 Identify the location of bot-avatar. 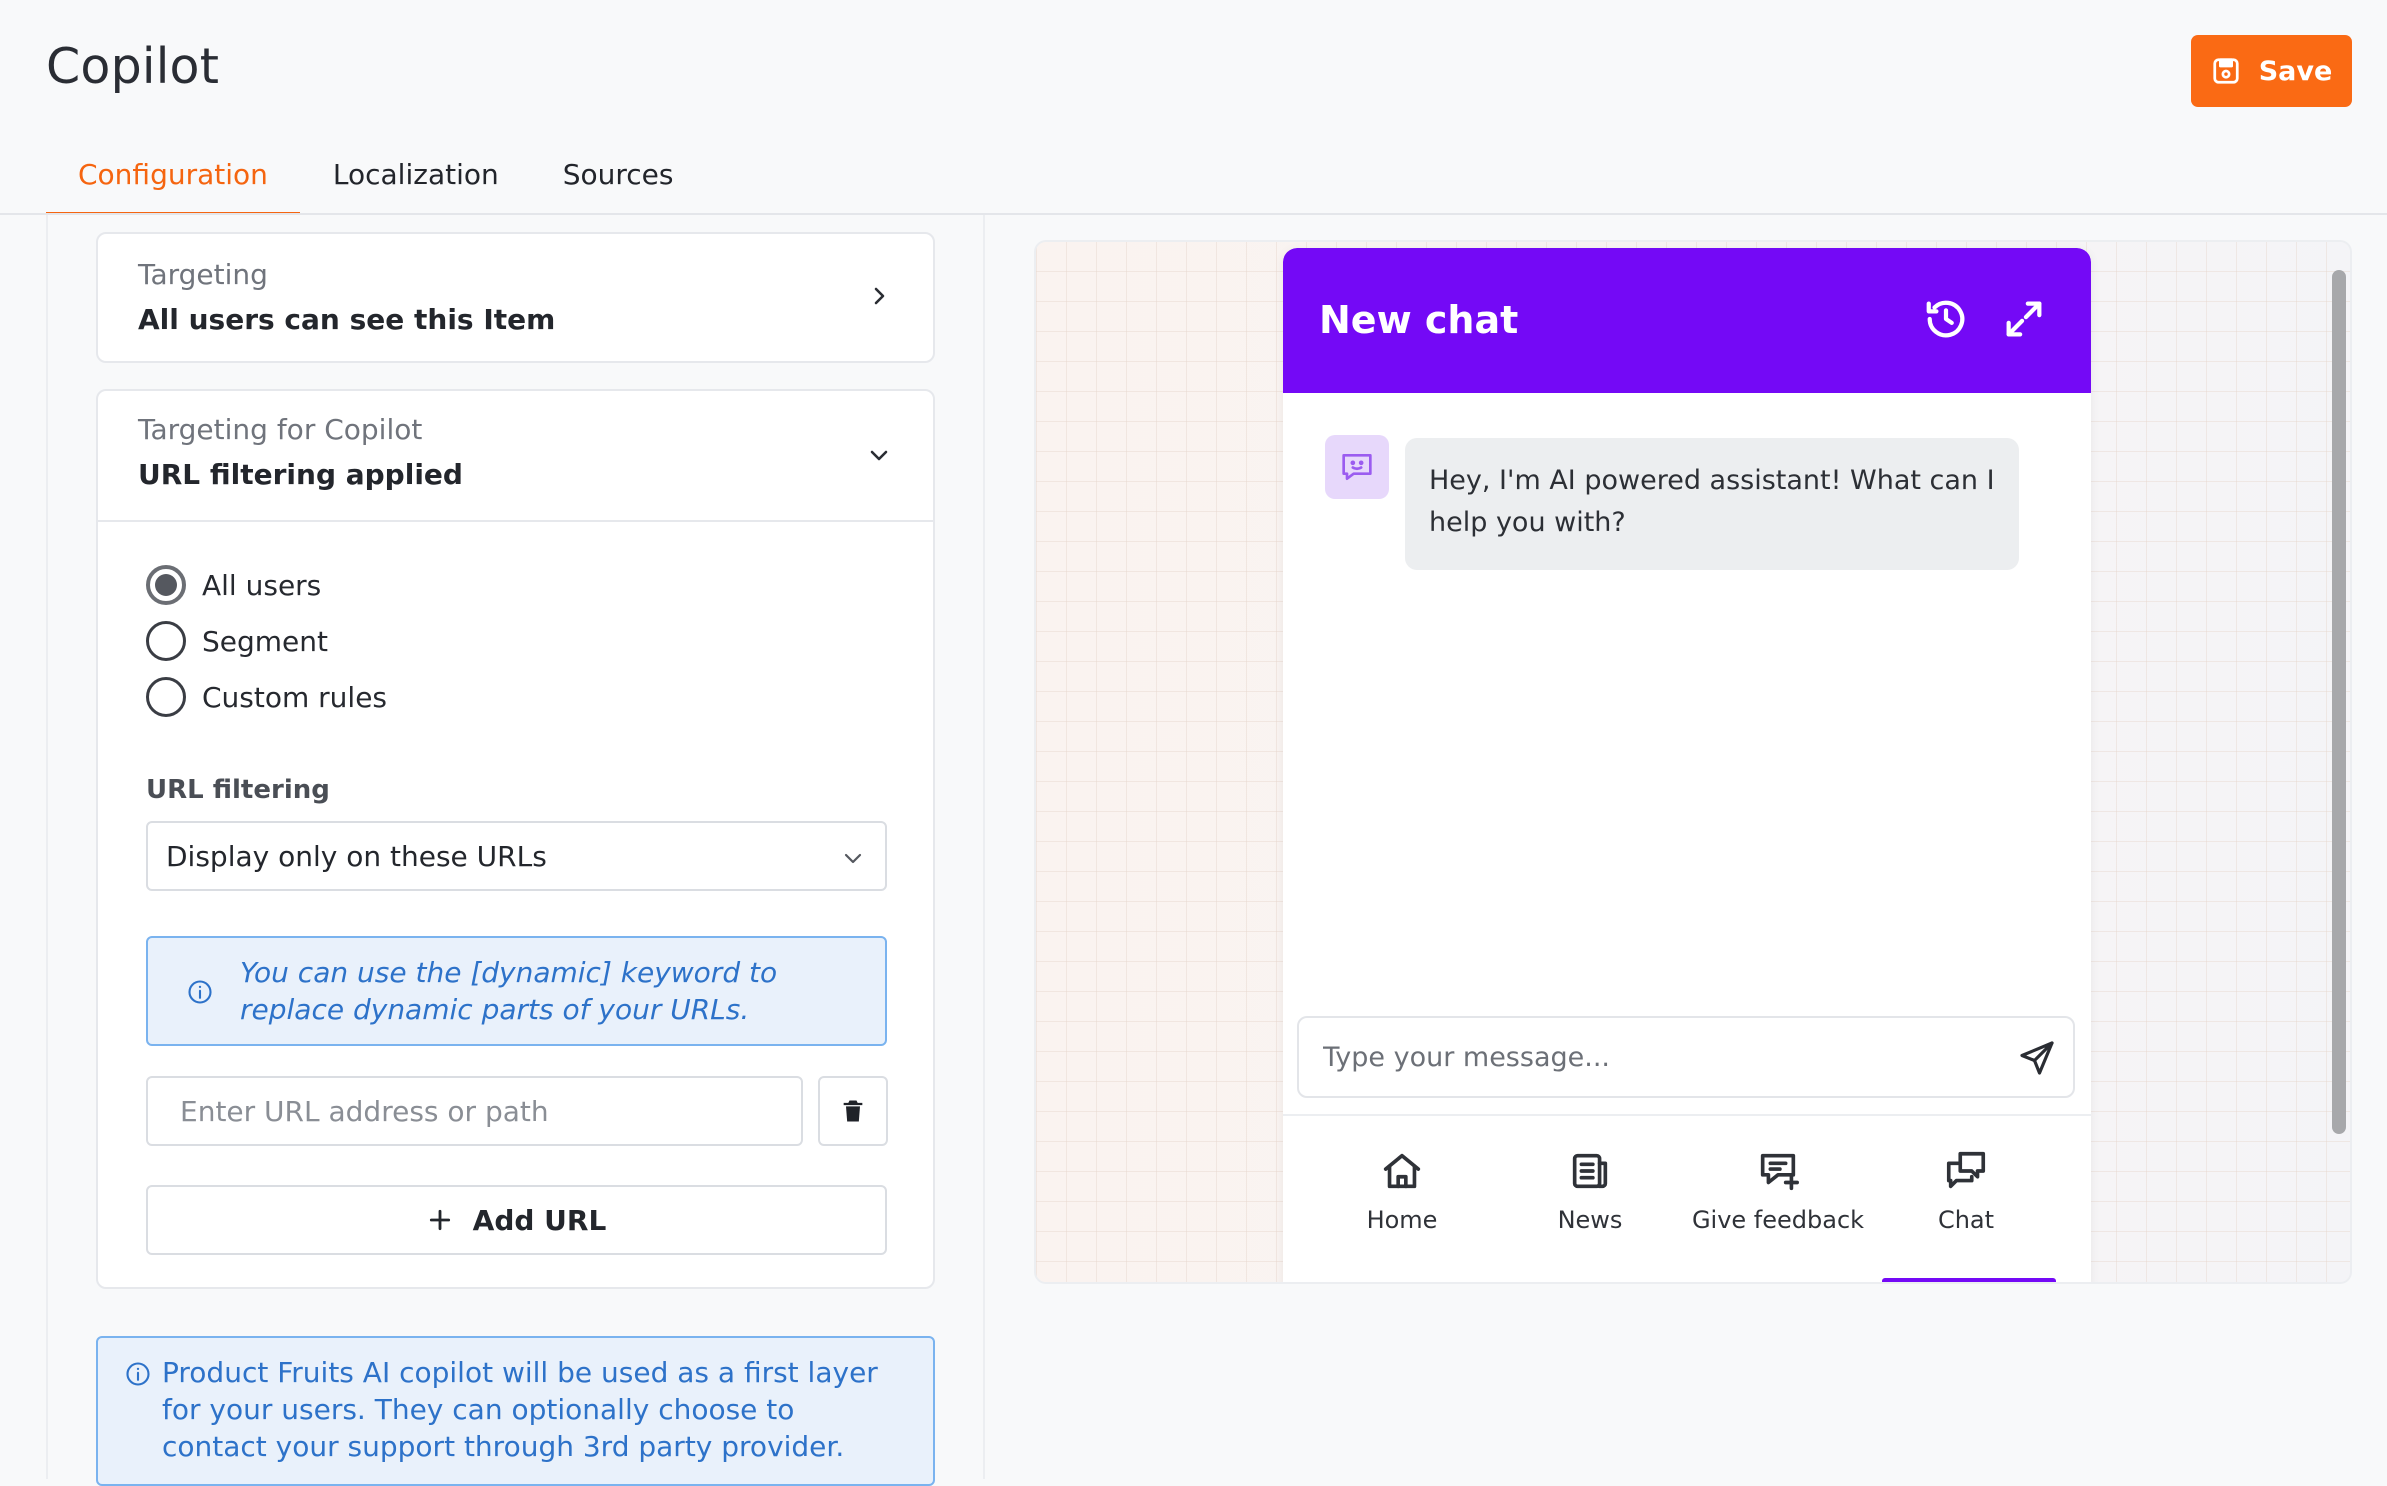
(1357, 467).